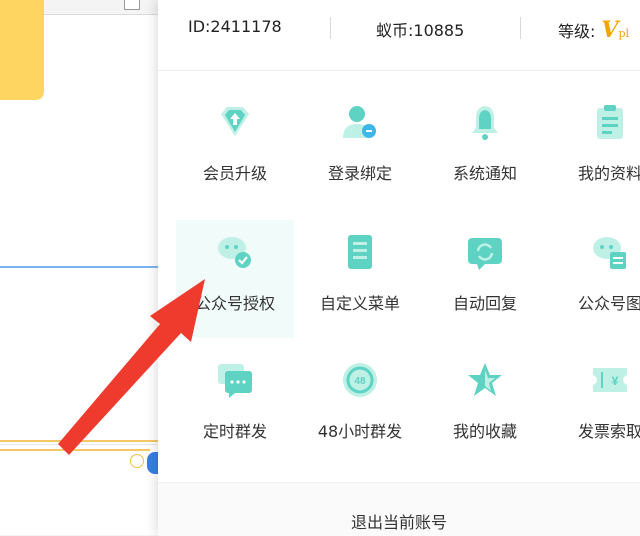  I want to click on 48h-icon: 48, so click(360, 380).